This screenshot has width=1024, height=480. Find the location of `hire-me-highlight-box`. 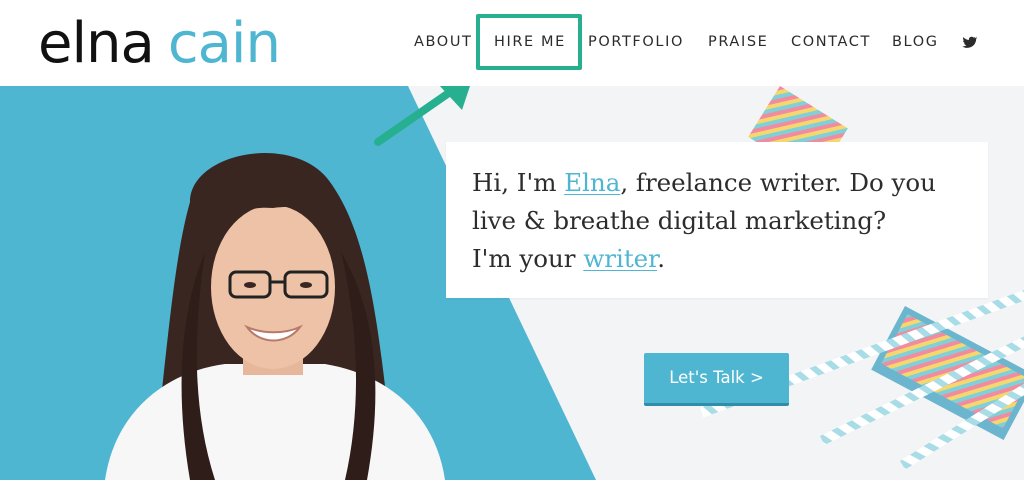

hire-me-highlight-box is located at coordinates (529, 42).